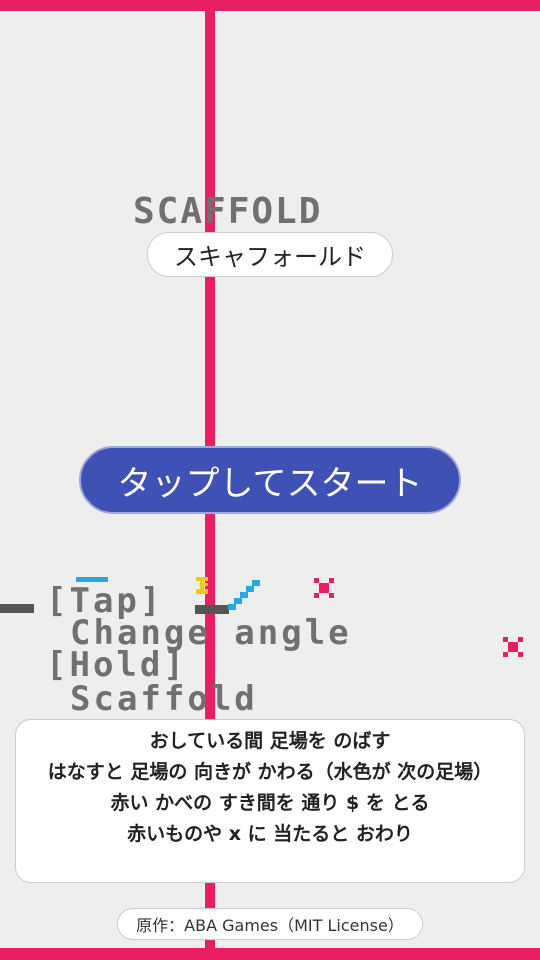 The width and height of the screenshot is (540, 960). Describe the element at coordinates (244, 595) in the screenshot. I see `next-scaffold-icon` at that location.